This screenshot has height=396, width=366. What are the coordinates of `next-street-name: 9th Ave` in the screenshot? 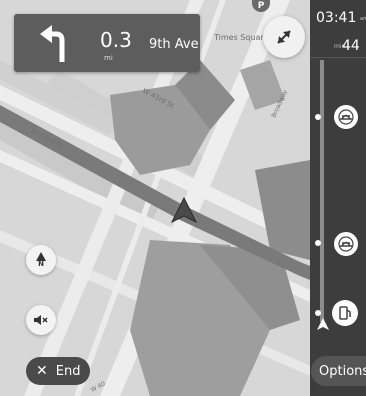 It's located at (174, 44).